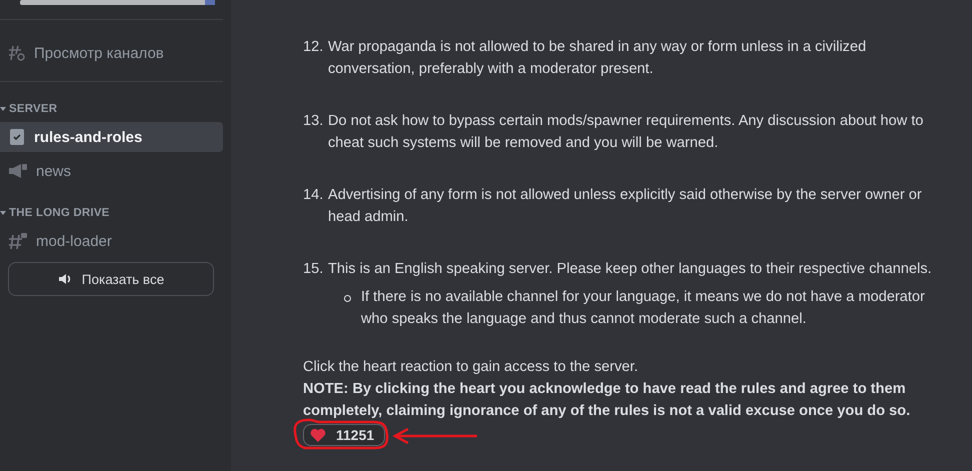 The width and height of the screenshot is (972, 471). Describe the element at coordinates (313, 195) in the screenshot. I see `list-number: 14.` at that location.